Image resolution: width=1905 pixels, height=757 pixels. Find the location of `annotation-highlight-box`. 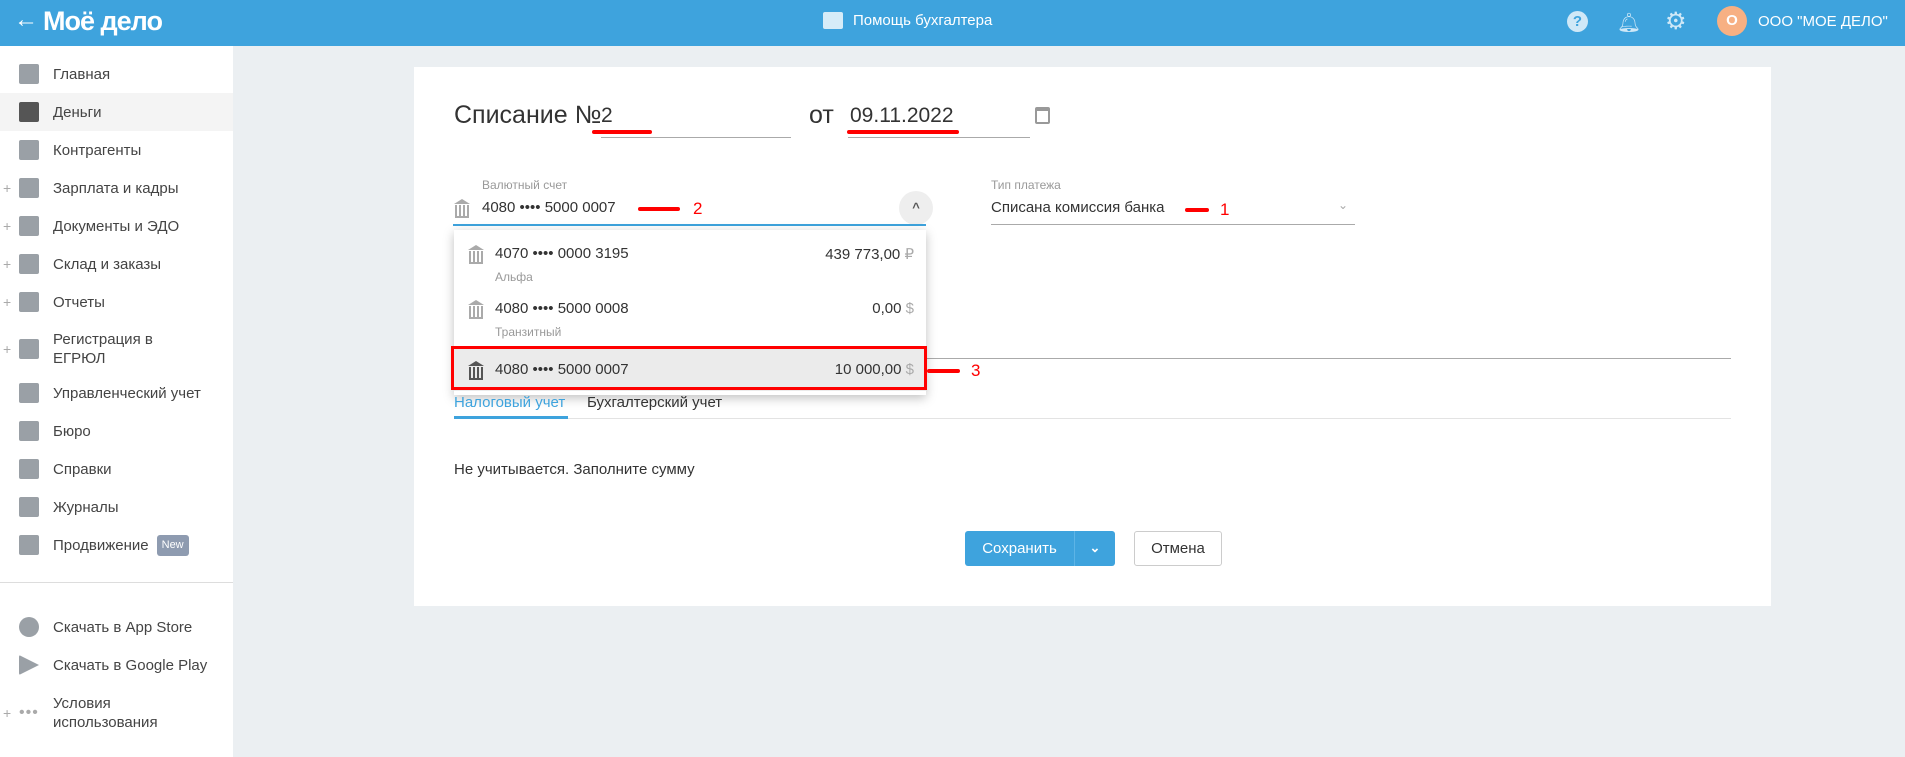

annotation-highlight-box is located at coordinates (689, 368).